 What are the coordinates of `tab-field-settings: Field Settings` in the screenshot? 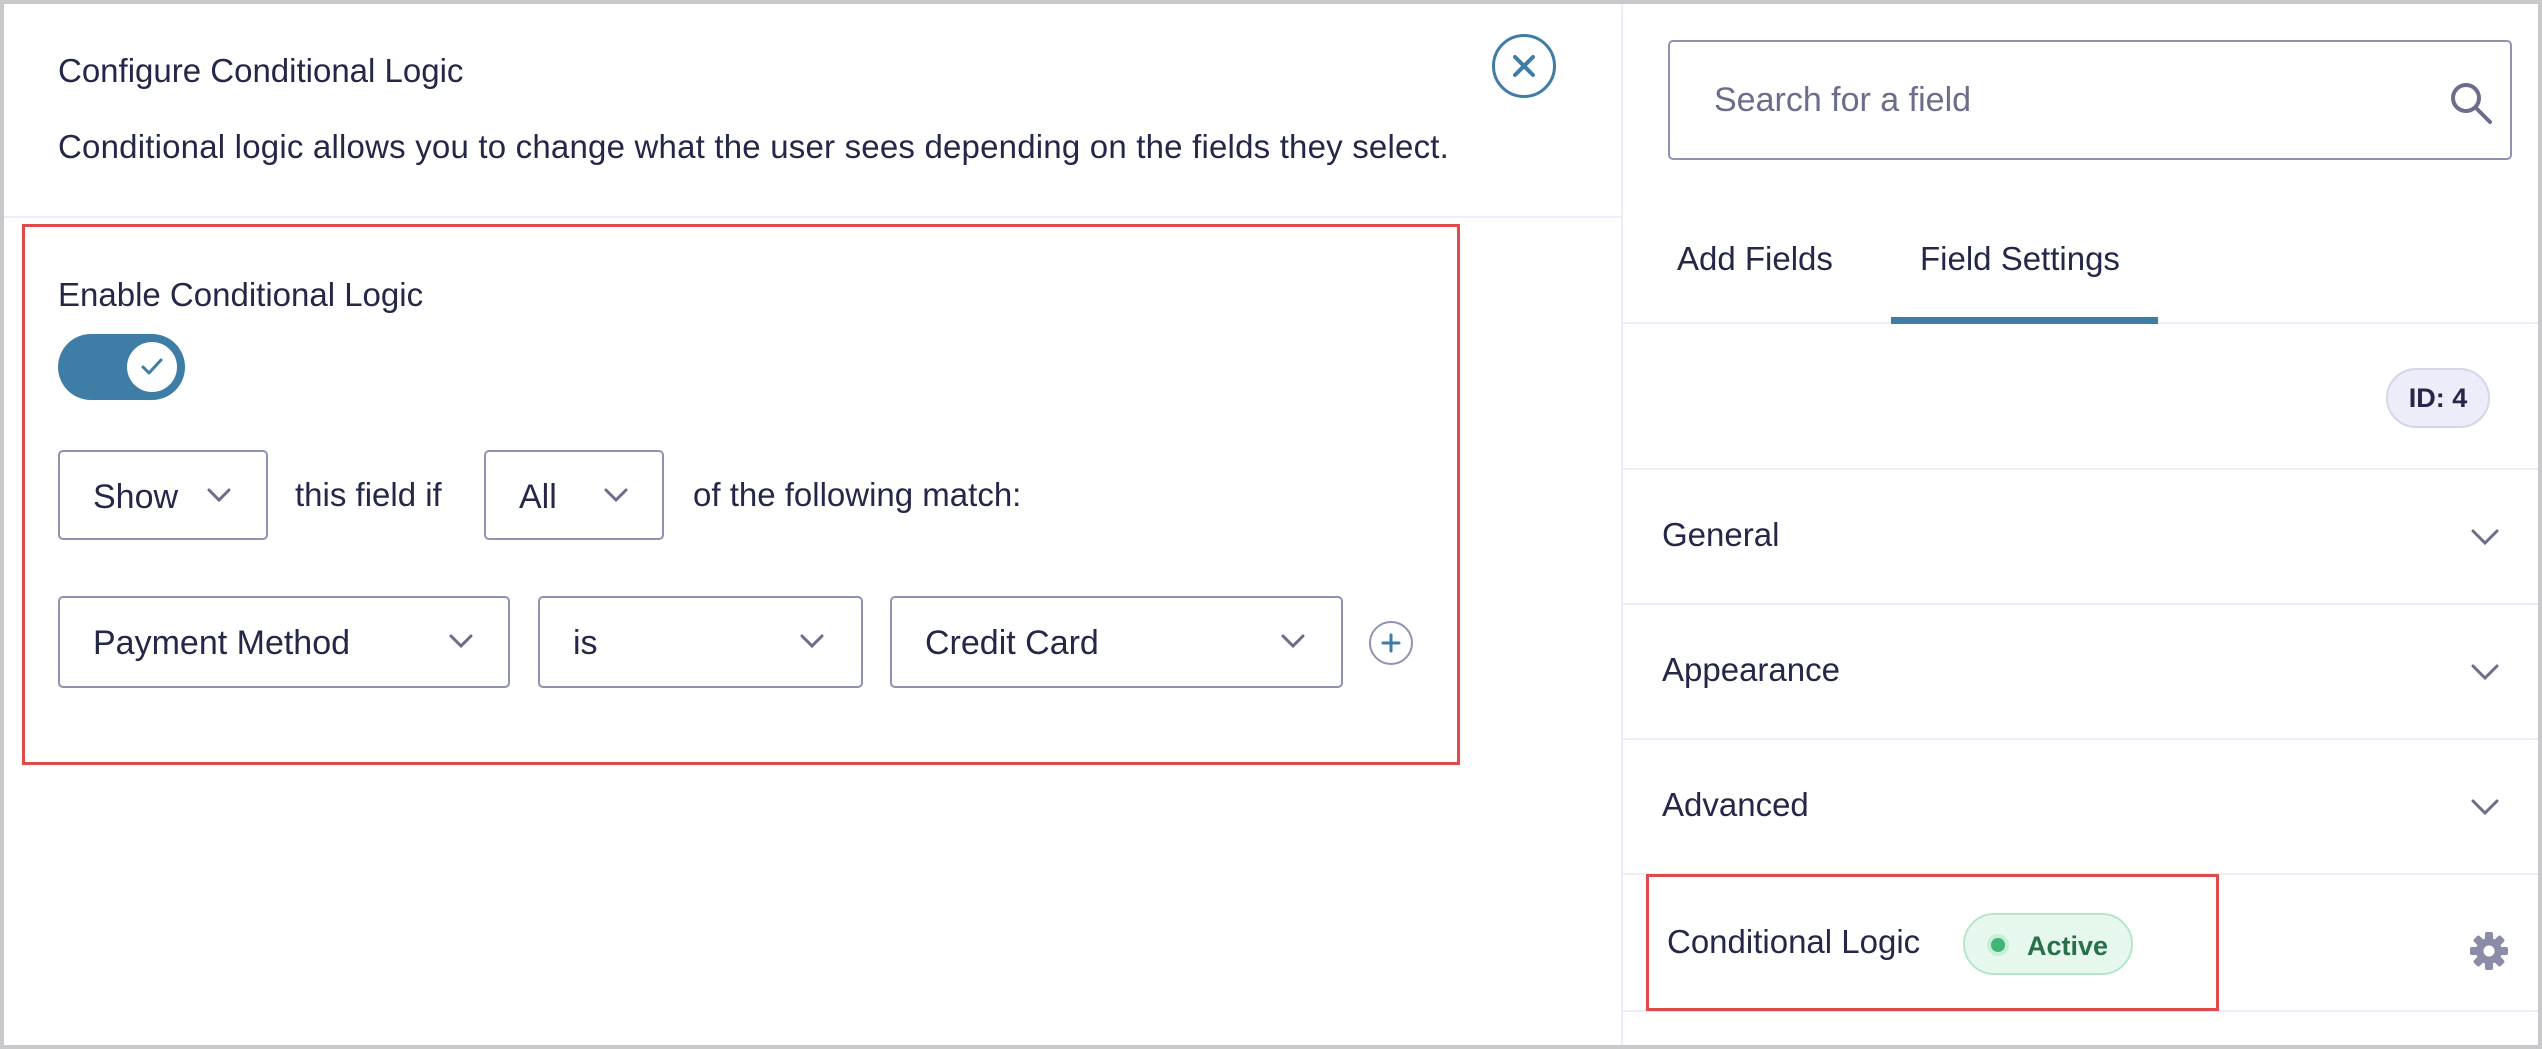 It's located at (2024, 263).